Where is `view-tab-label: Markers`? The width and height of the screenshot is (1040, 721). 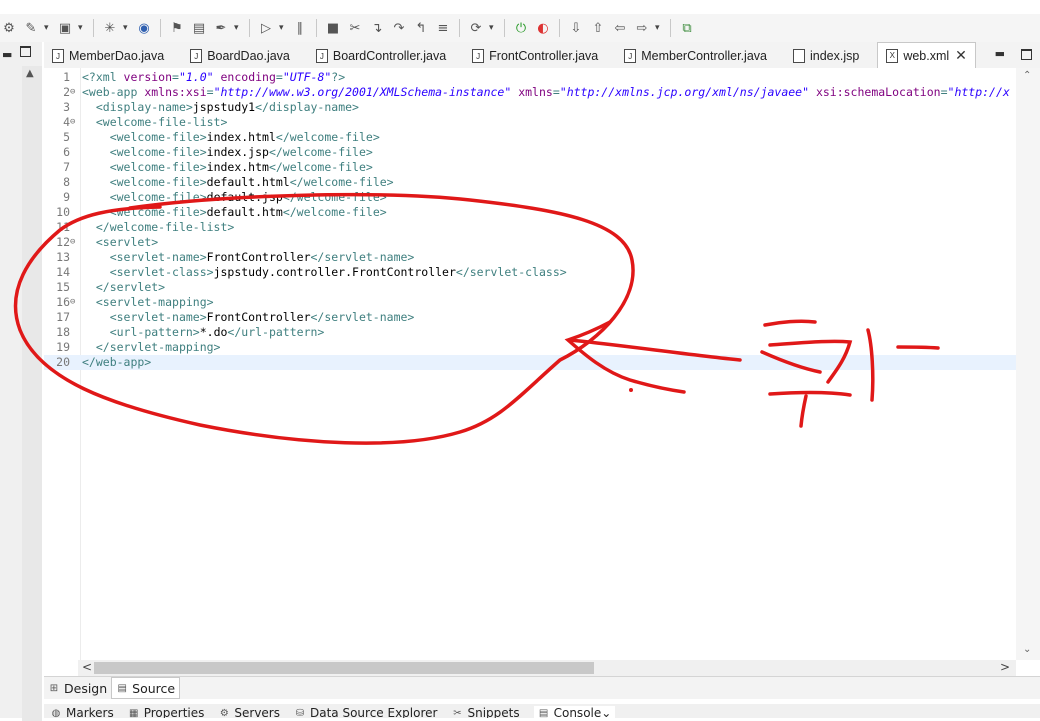 view-tab-label: Markers is located at coordinates (90, 712).